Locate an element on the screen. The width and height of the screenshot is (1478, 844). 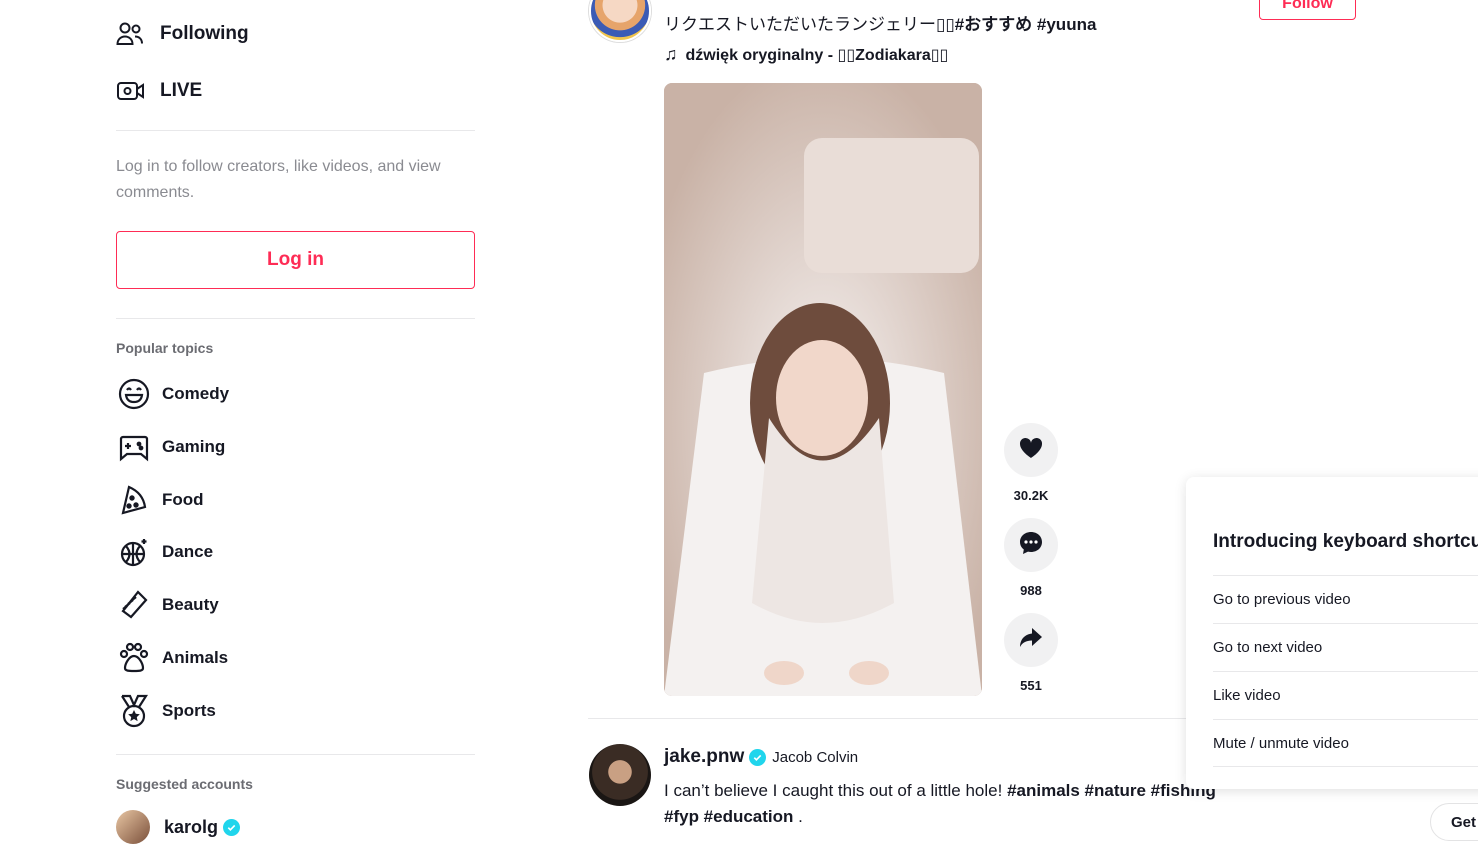
caption-end: . is located at coordinates (800, 816).